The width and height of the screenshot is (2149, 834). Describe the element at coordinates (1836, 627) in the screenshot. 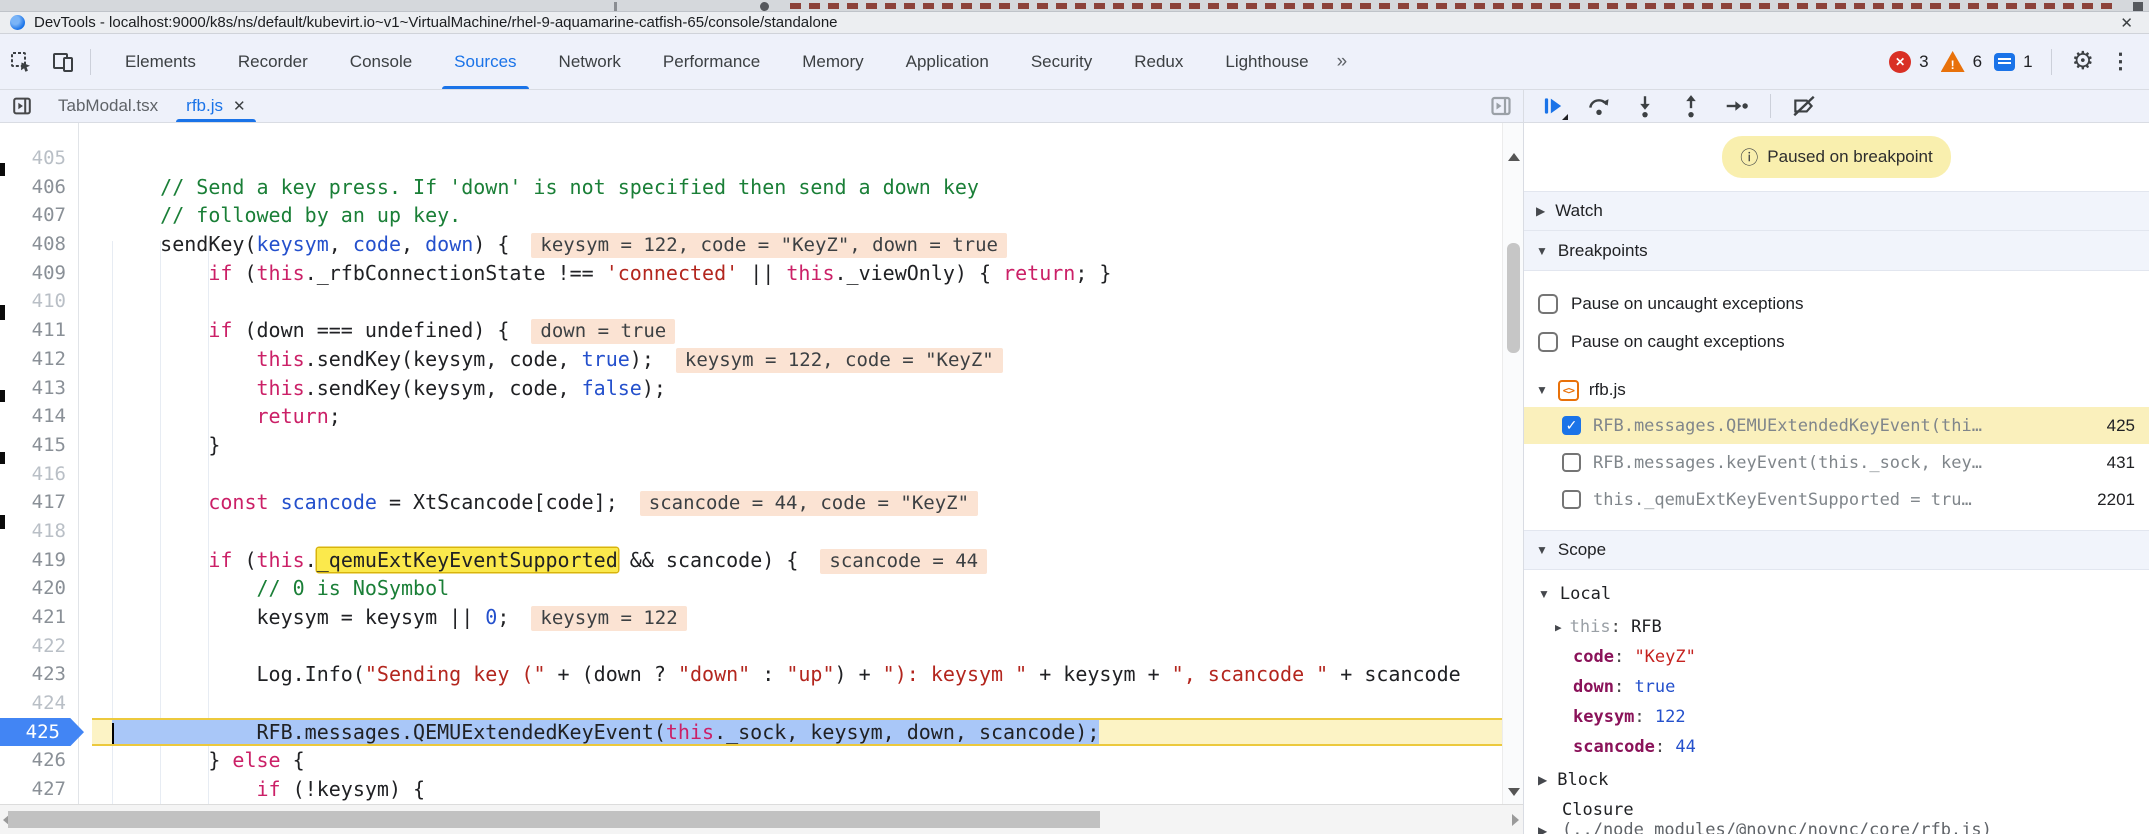

I see `scope-var-this: ▶ this: RFB` at that location.